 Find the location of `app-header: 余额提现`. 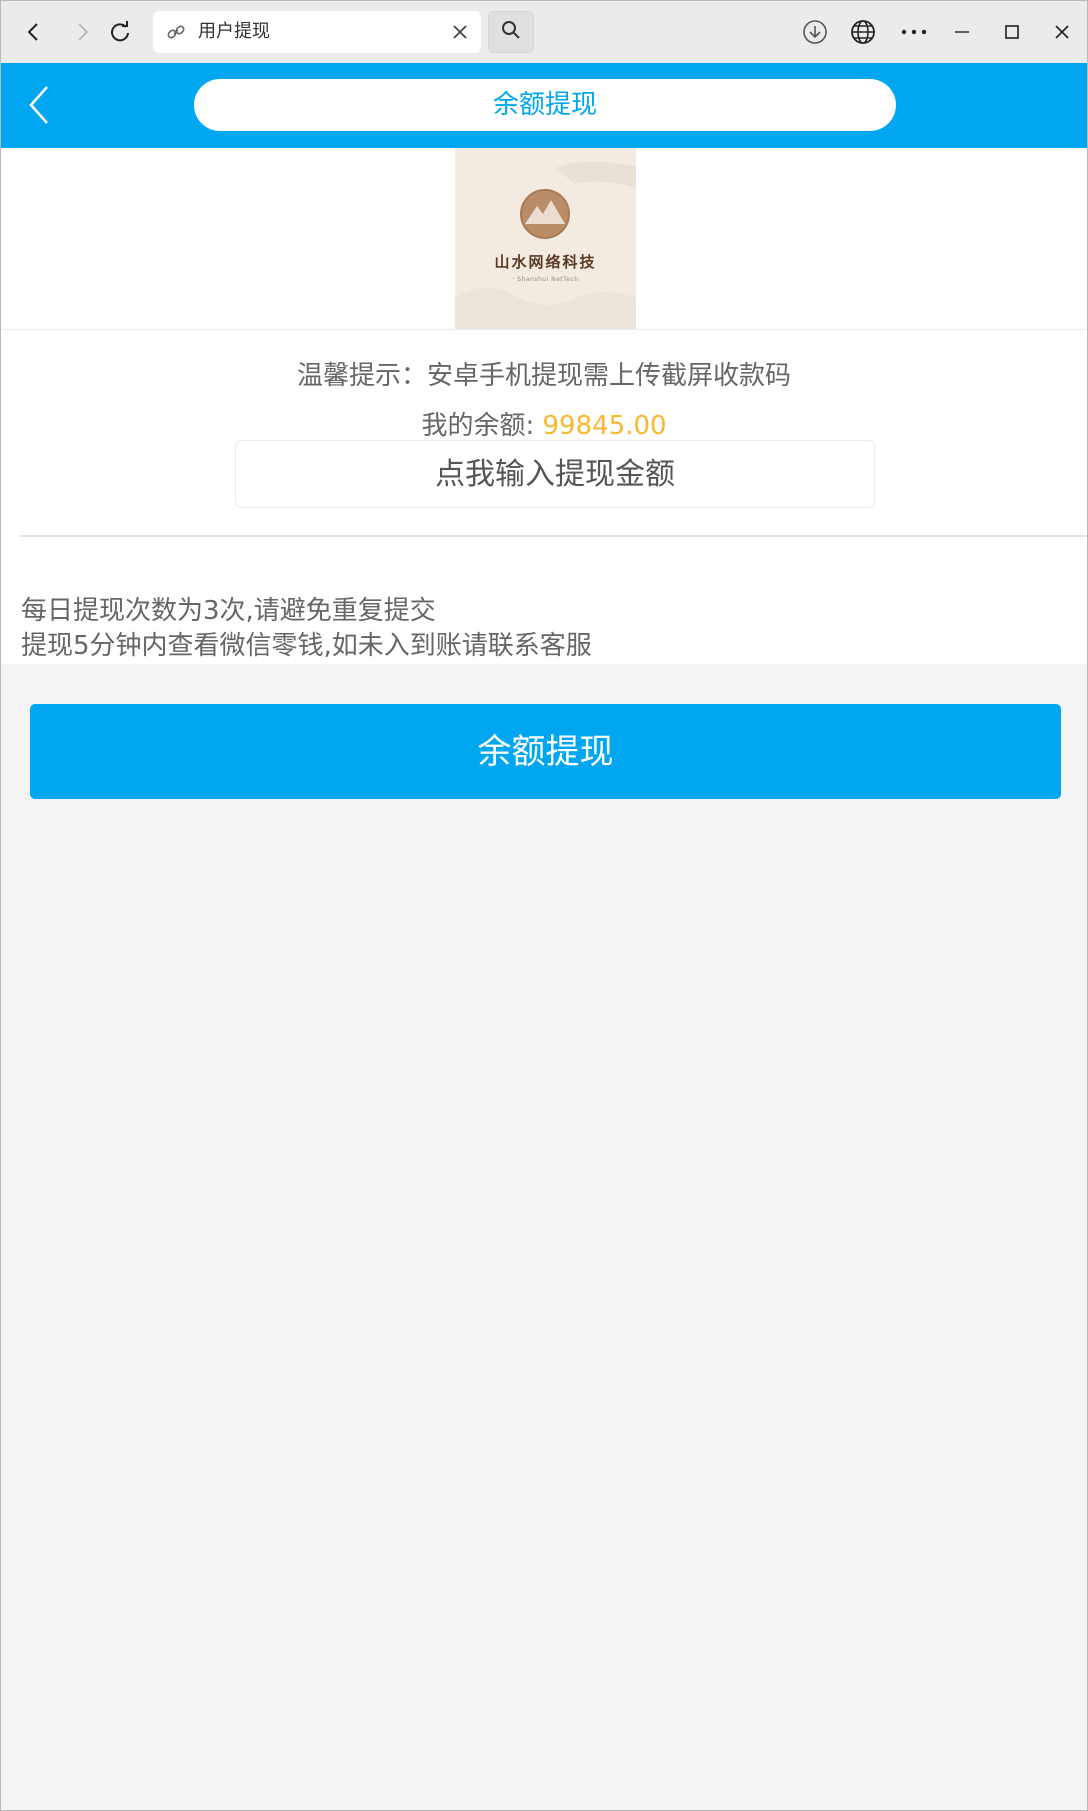

app-header: 余额提现 is located at coordinates (544, 105).